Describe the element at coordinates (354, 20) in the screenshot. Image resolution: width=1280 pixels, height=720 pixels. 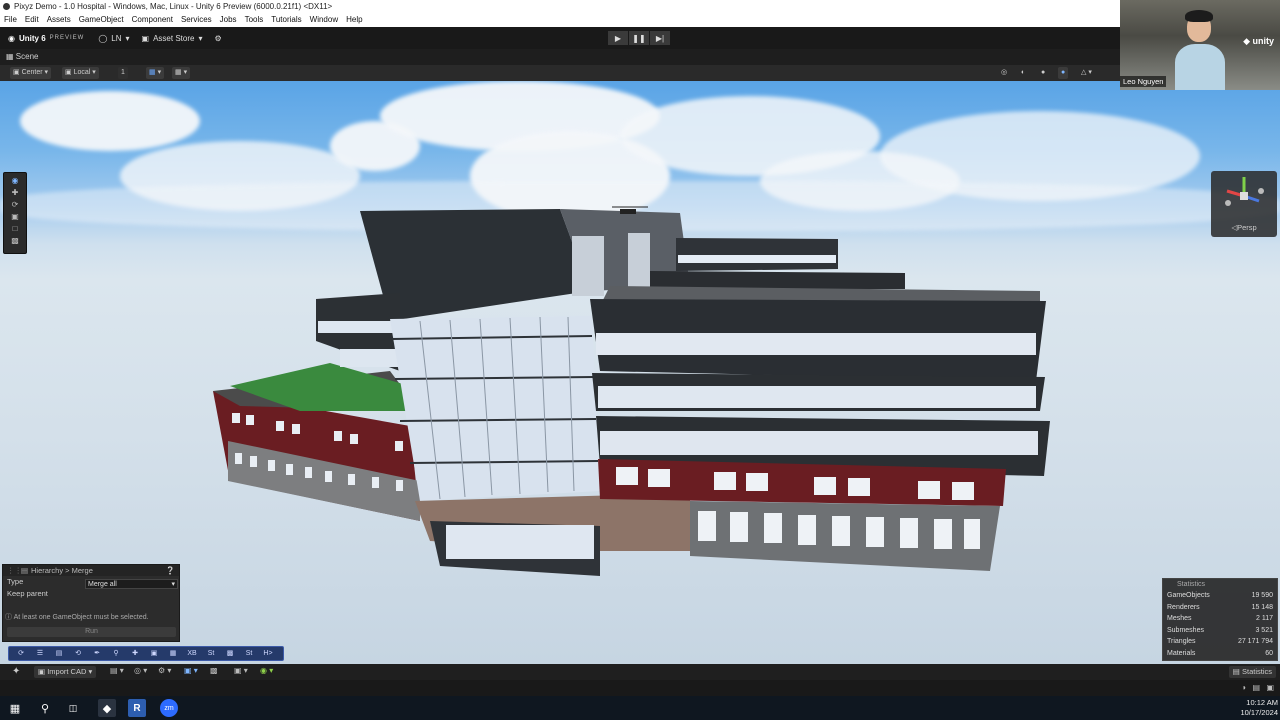
I see `menu-help: Help` at that location.